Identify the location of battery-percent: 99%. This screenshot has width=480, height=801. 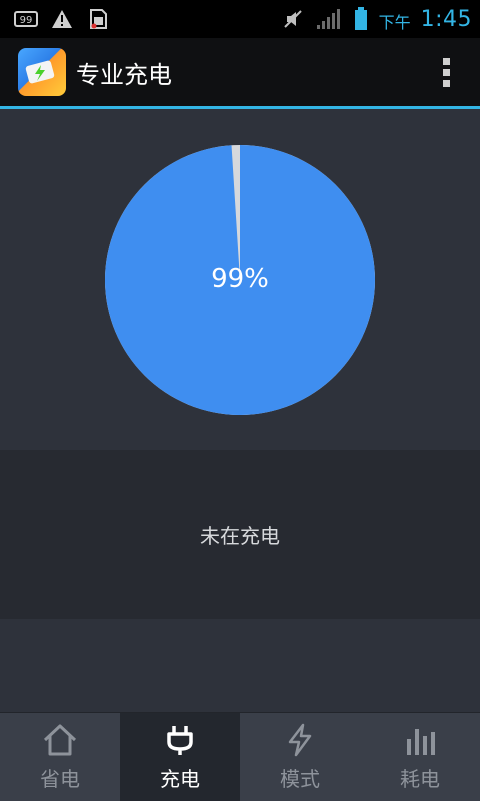
(240, 279).